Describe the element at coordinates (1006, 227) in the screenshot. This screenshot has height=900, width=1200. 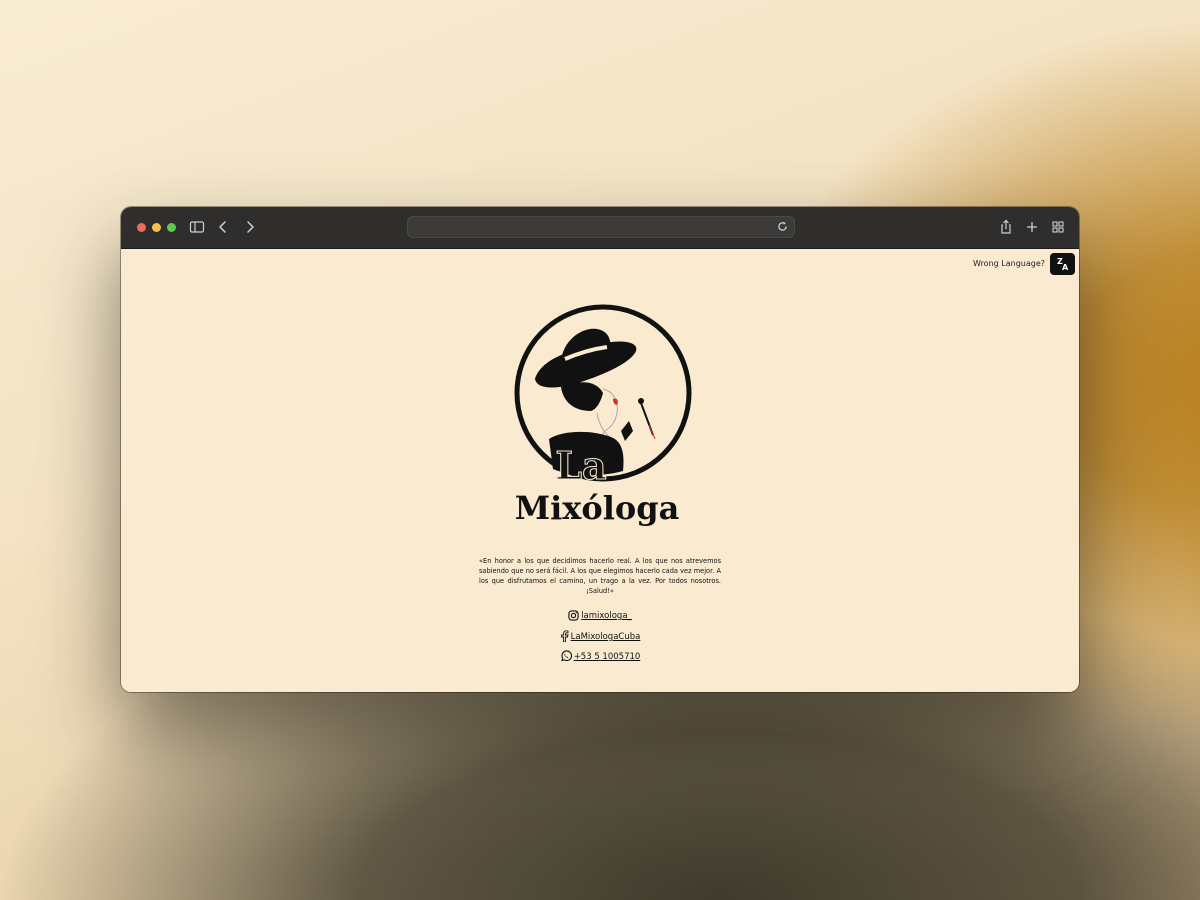
I see `share-icon` at that location.